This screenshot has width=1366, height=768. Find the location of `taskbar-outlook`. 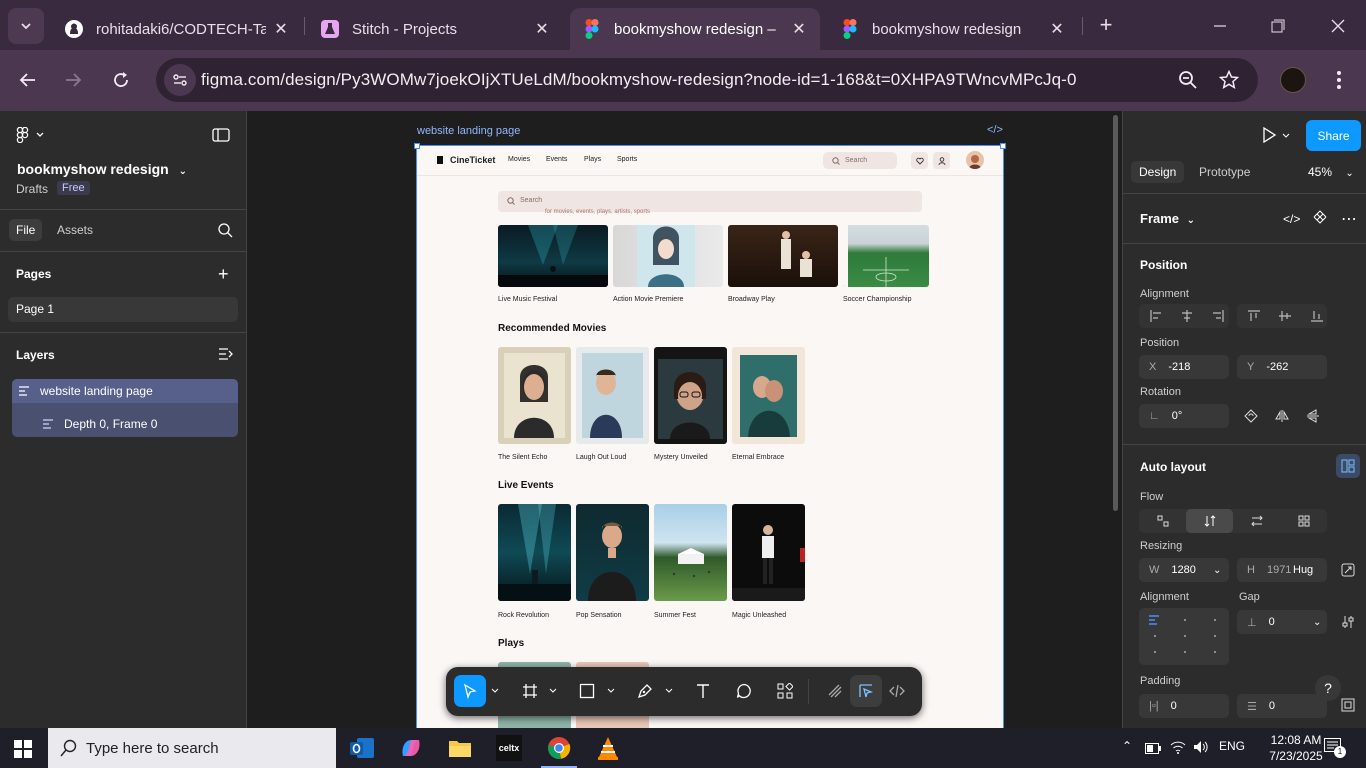

taskbar-outlook is located at coordinates (362, 748).